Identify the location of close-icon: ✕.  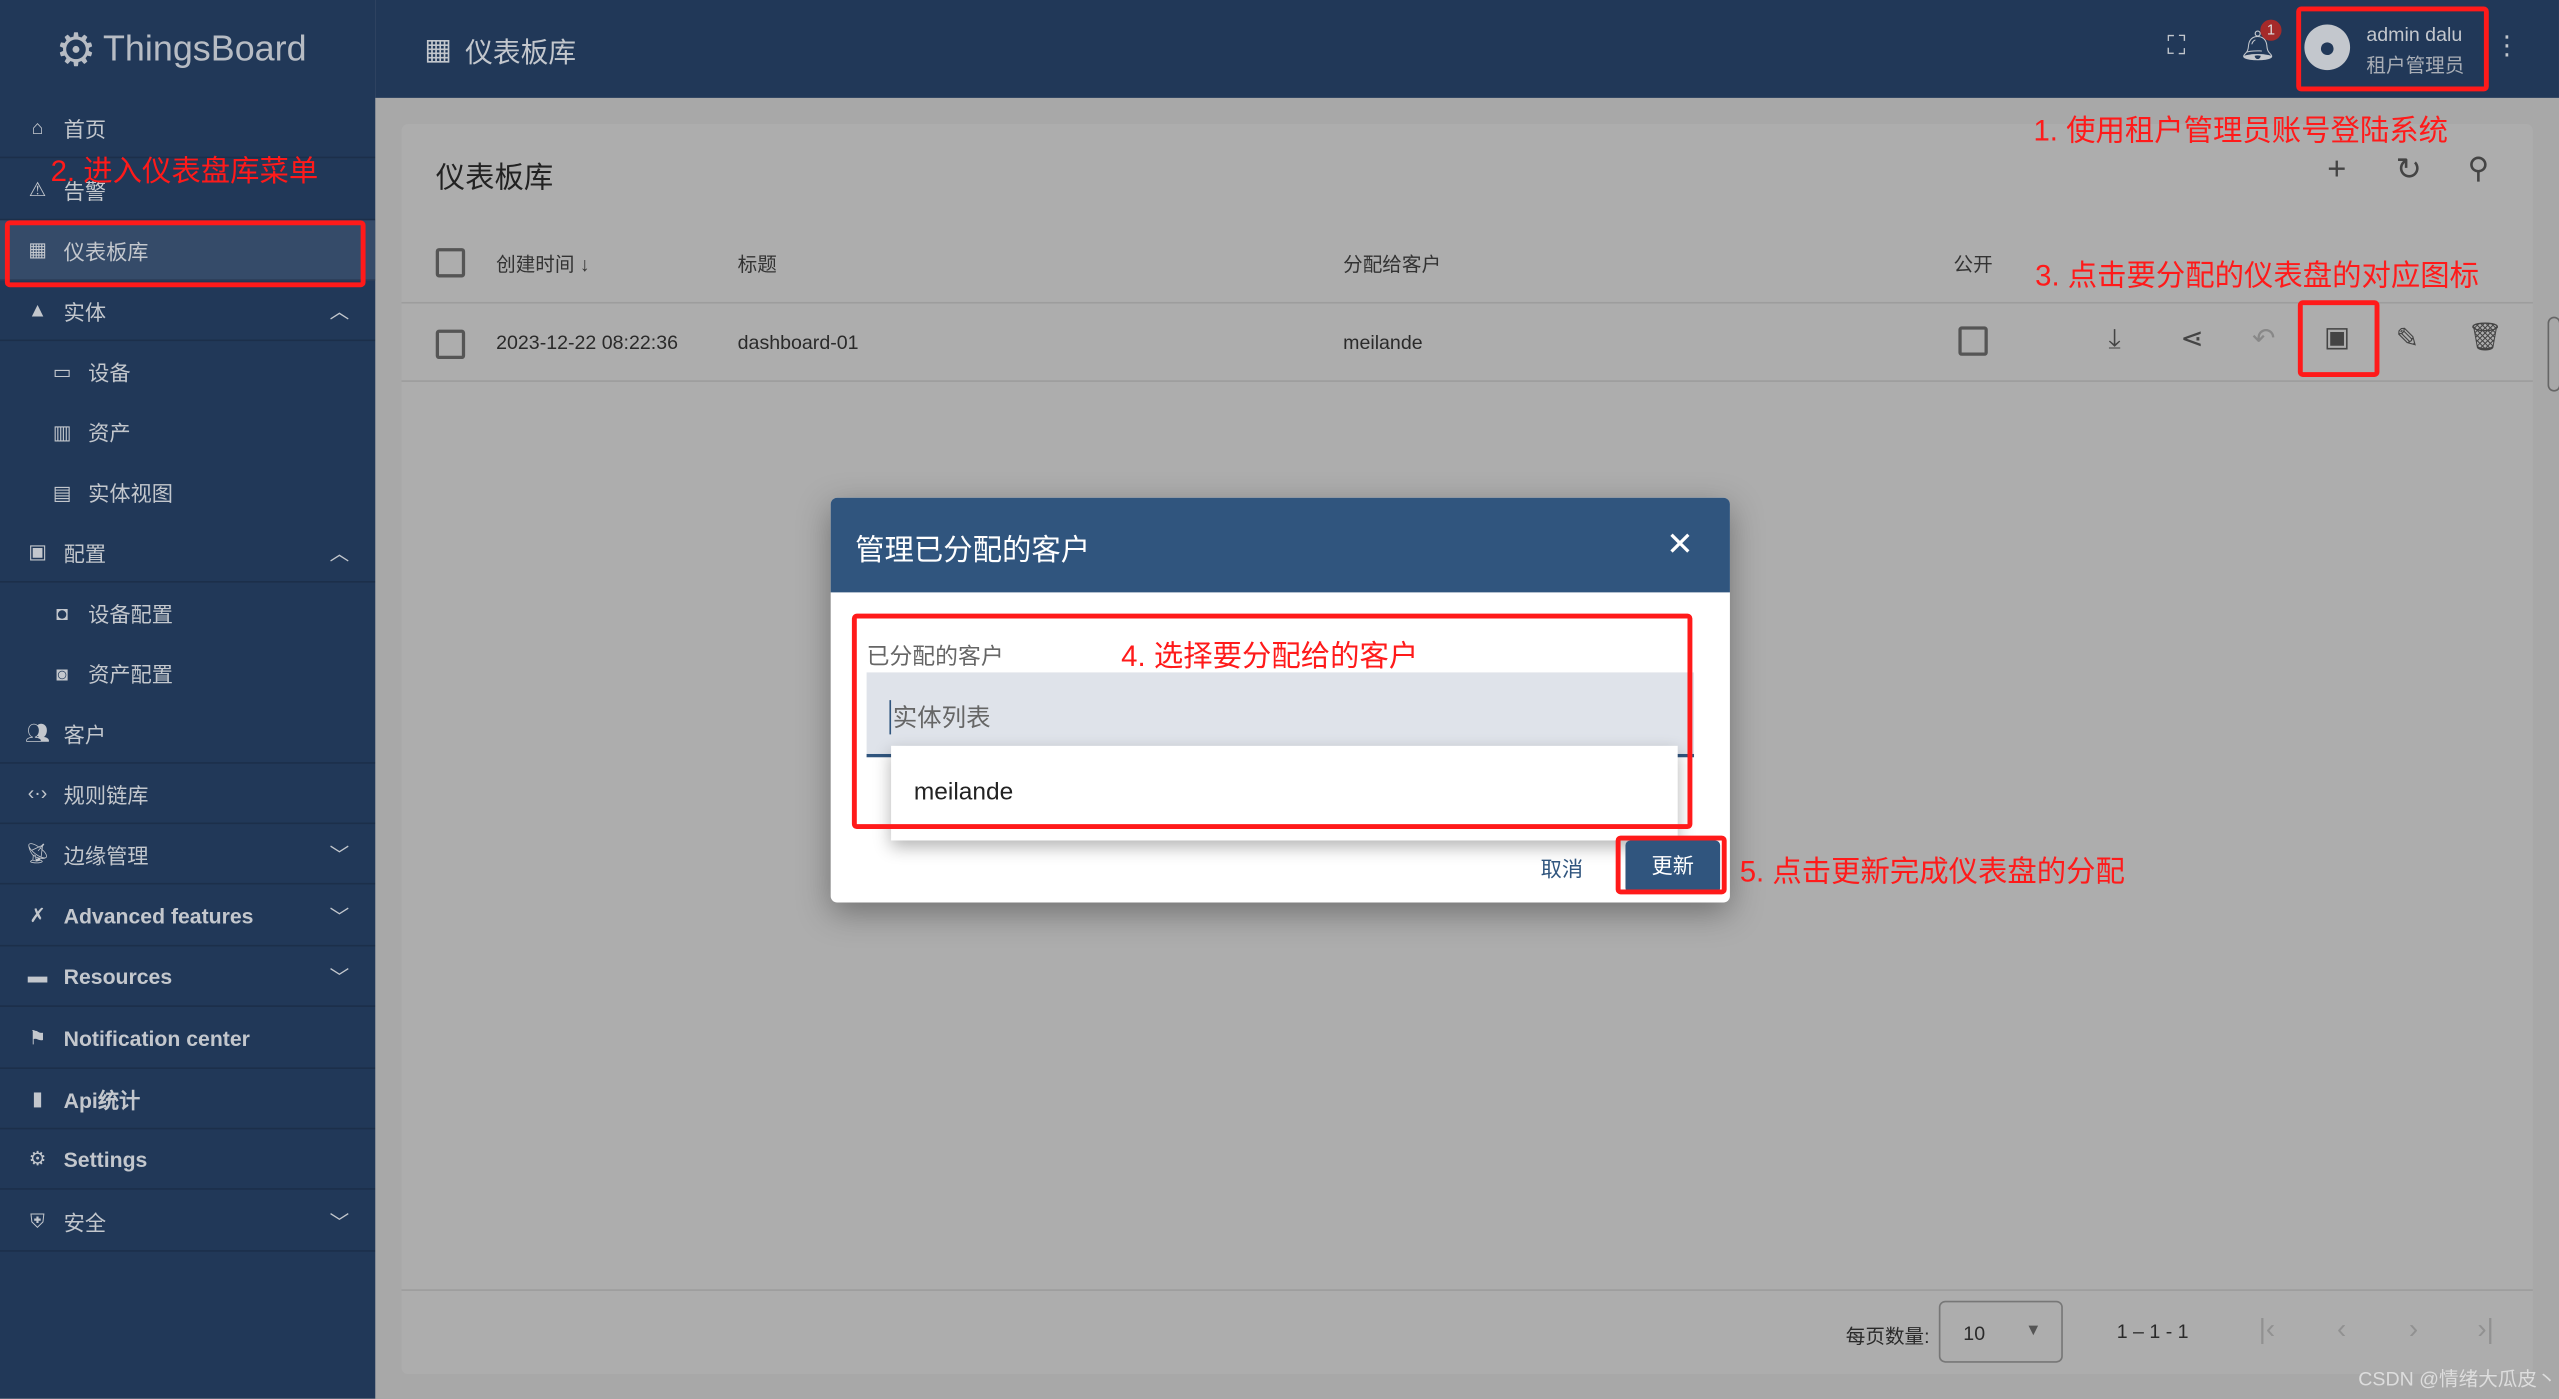
(1679, 544).